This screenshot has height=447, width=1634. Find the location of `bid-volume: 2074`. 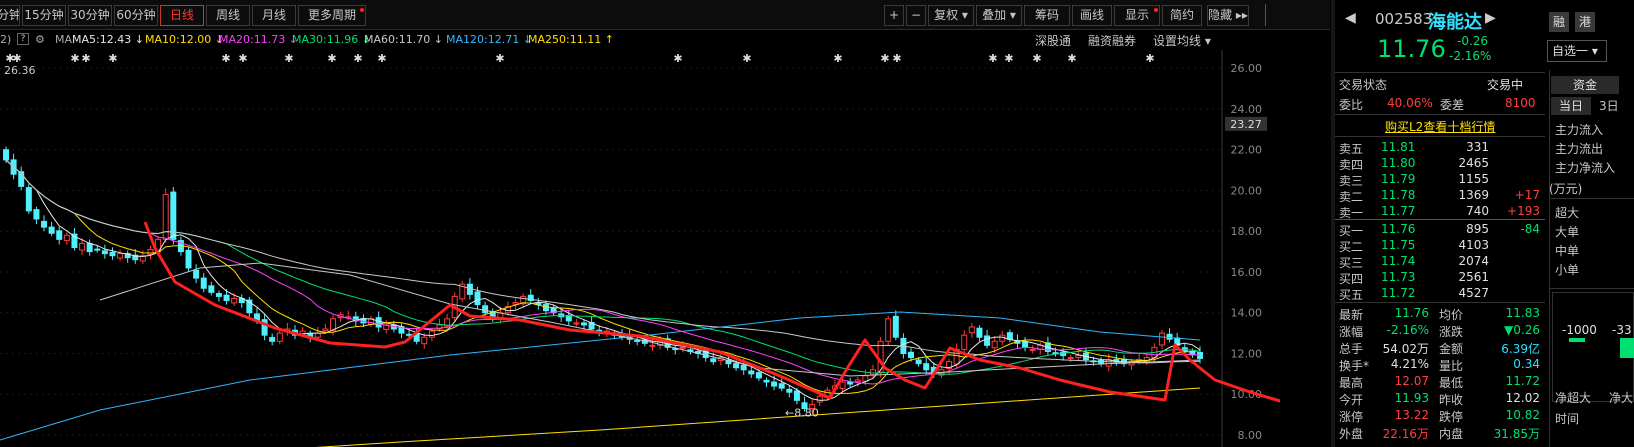

bid-volume: 2074 is located at coordinates (1473, 261).